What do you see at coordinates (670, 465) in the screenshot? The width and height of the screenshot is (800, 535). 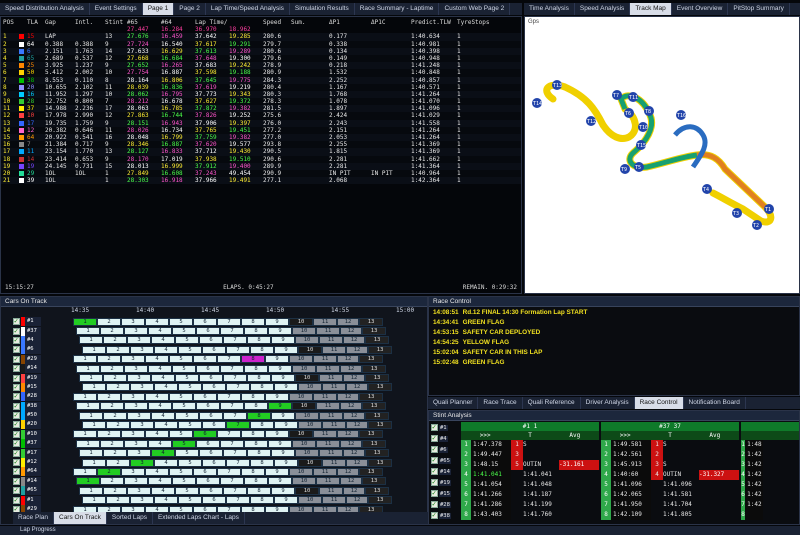 I see `stint-lap-row: 3 1:45.913 3 S` at bounding box center [670, 465].